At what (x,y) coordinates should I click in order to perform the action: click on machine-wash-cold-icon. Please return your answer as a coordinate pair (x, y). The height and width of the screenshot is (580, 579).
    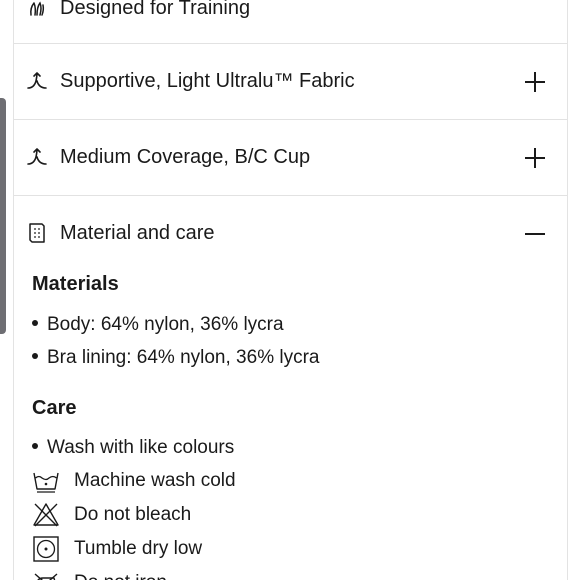
    Looking at the image, I should click on (46, 481).